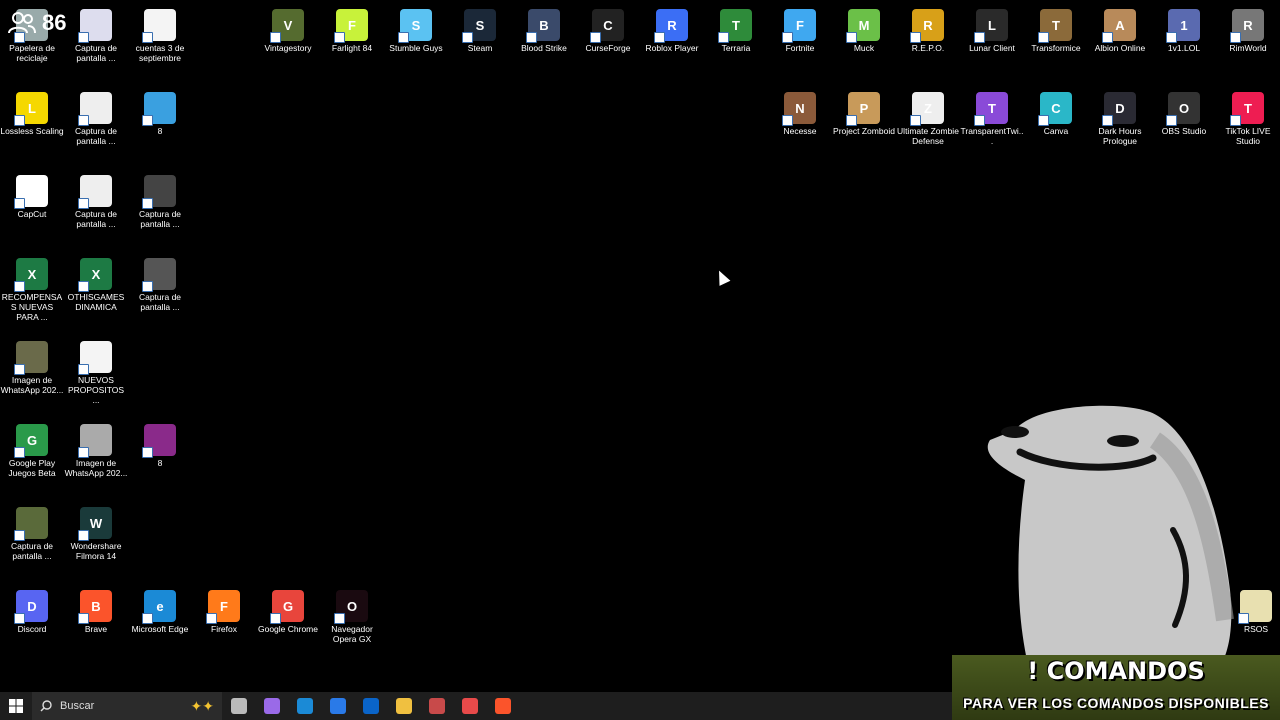 Image resolution: width=1280 pixels, height=720 pixels. What do you see at coordinates (736, 29) in the screenshot?
I see `desktop-icon-terraria: T Terraria` at bounding box center [736, 29].